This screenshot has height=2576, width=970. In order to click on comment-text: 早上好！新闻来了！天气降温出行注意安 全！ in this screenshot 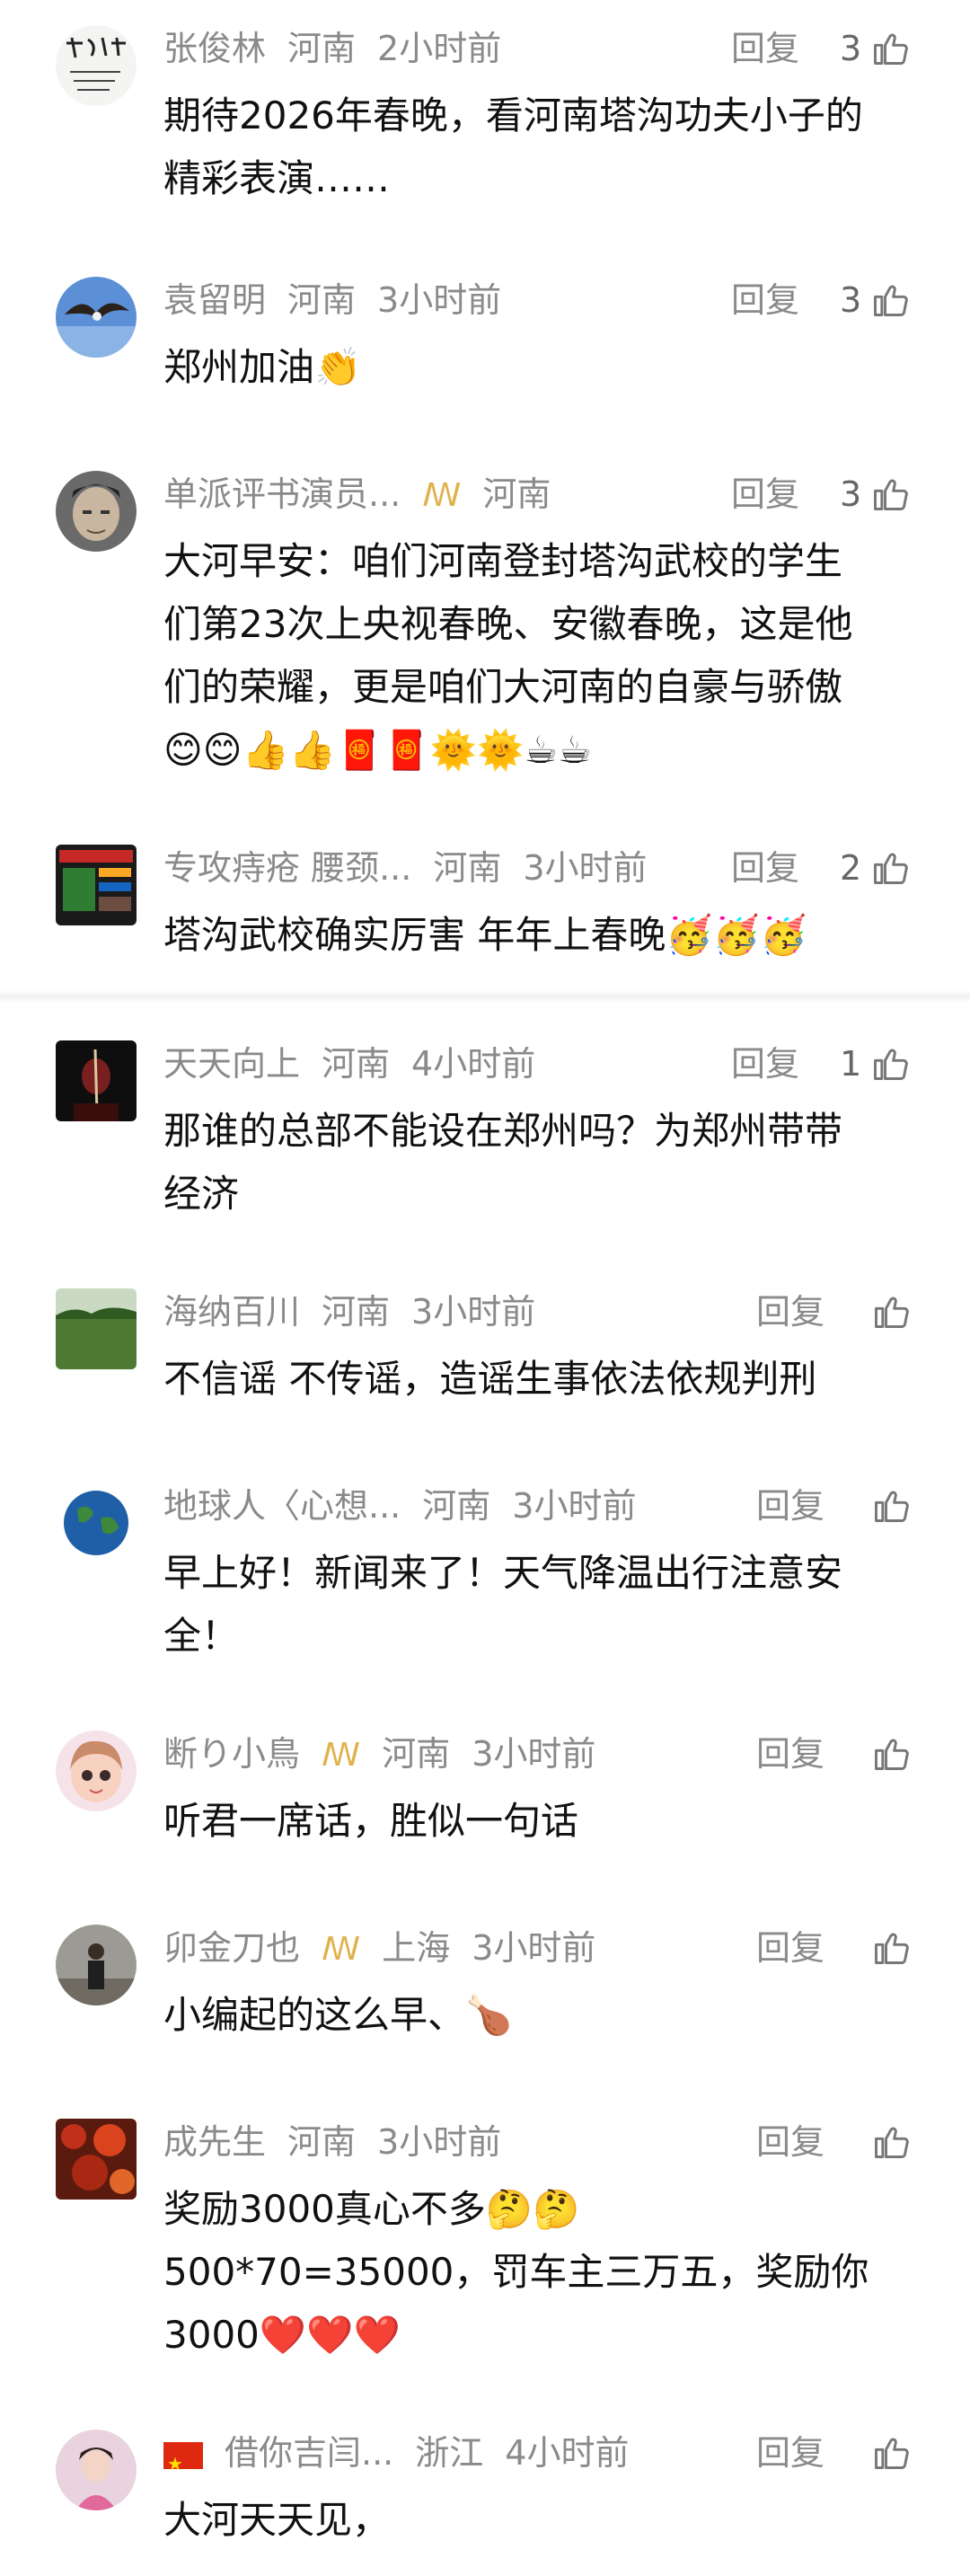, I will do `click(503, 1604)`.